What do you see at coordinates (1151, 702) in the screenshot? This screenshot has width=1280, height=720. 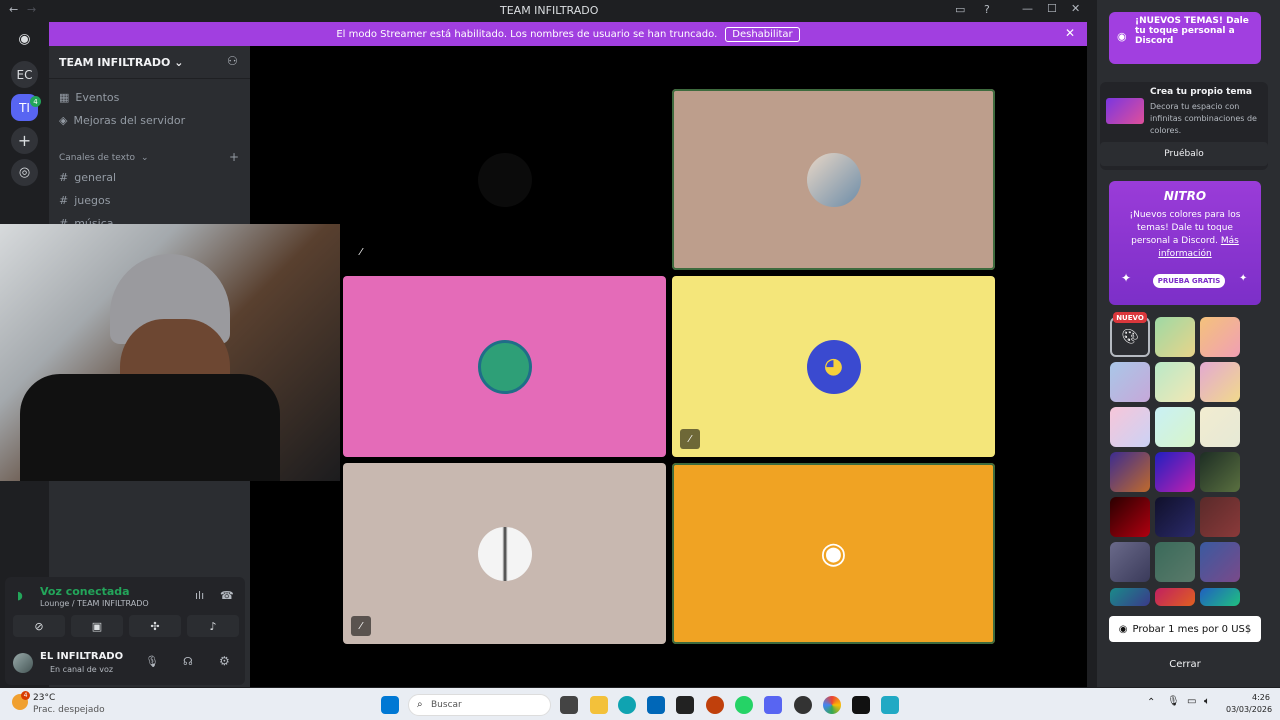 I see `chevron-up-icon: ⌃` at bounding box center [1151, 702].